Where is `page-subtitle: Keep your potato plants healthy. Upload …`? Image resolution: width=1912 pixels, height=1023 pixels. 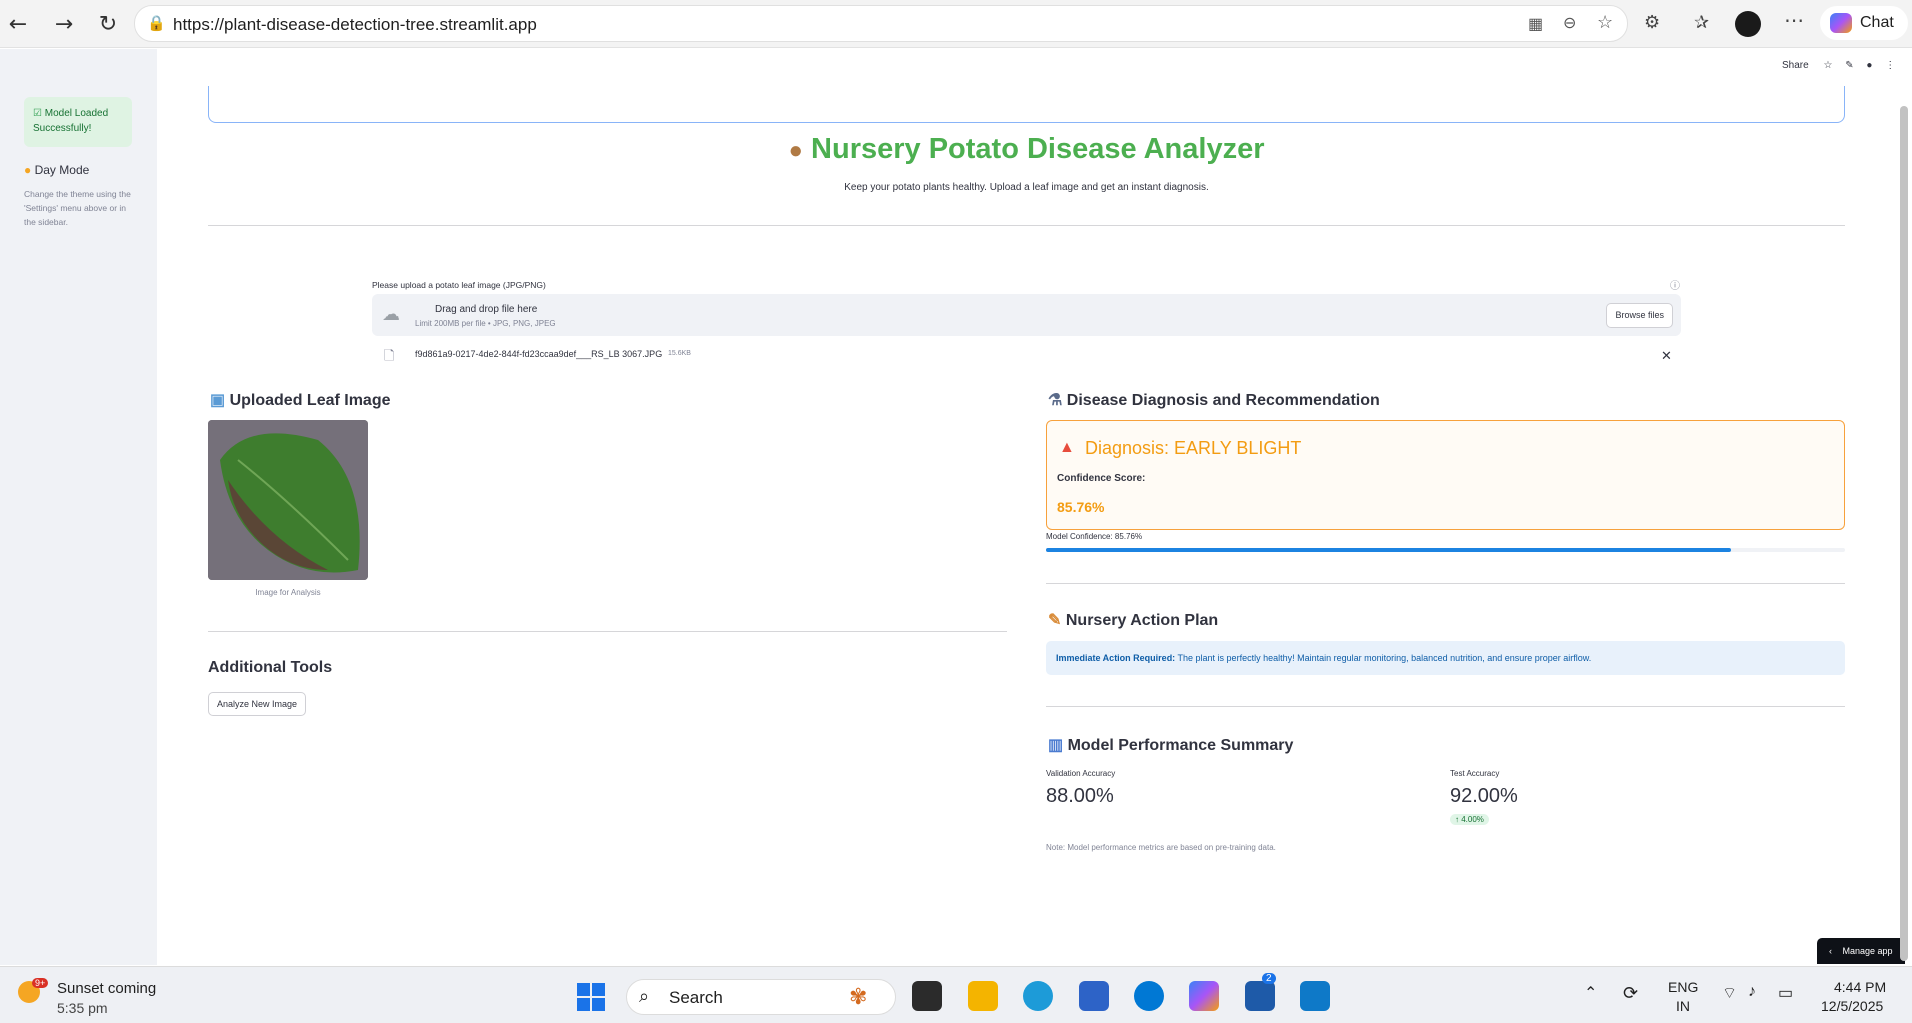 page-subtitle: Keep your potato plants healthy. Upload … is located at coordinates (1026, 187).